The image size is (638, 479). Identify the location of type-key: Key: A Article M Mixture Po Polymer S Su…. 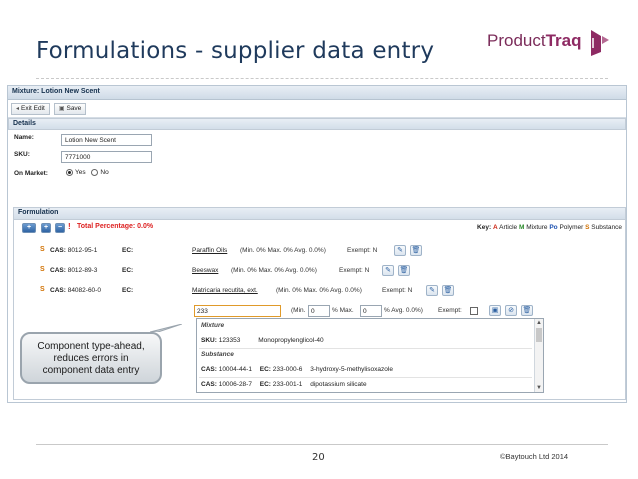
(549, 227).